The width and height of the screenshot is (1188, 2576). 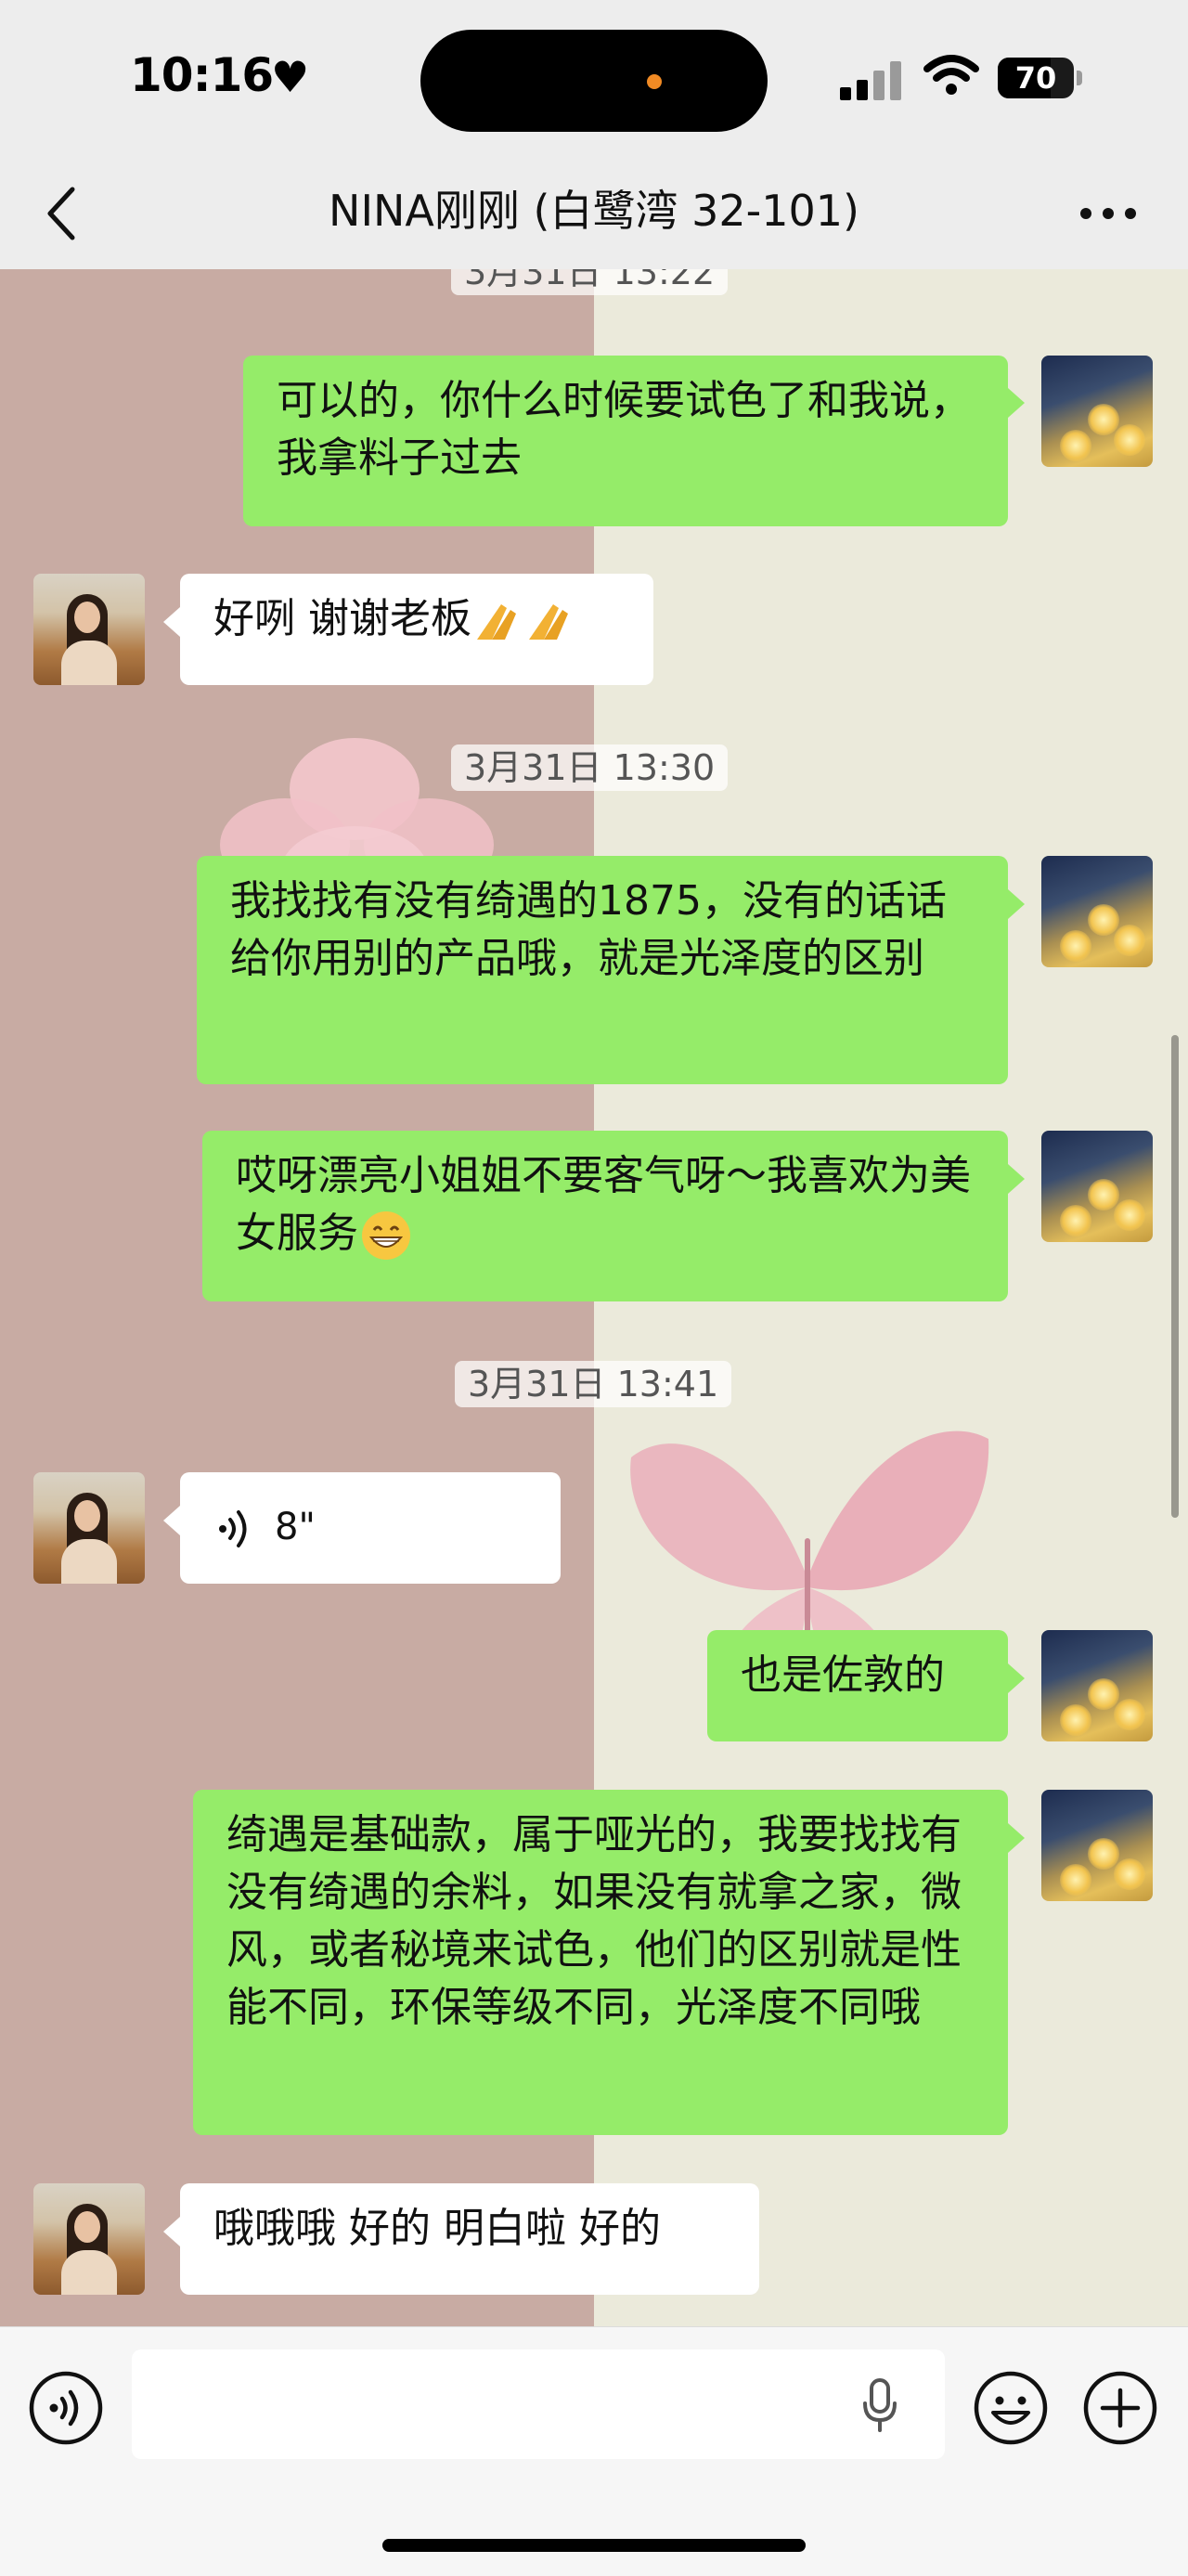 I want to click on folded-hands-icon, so click(x=522, y=622).